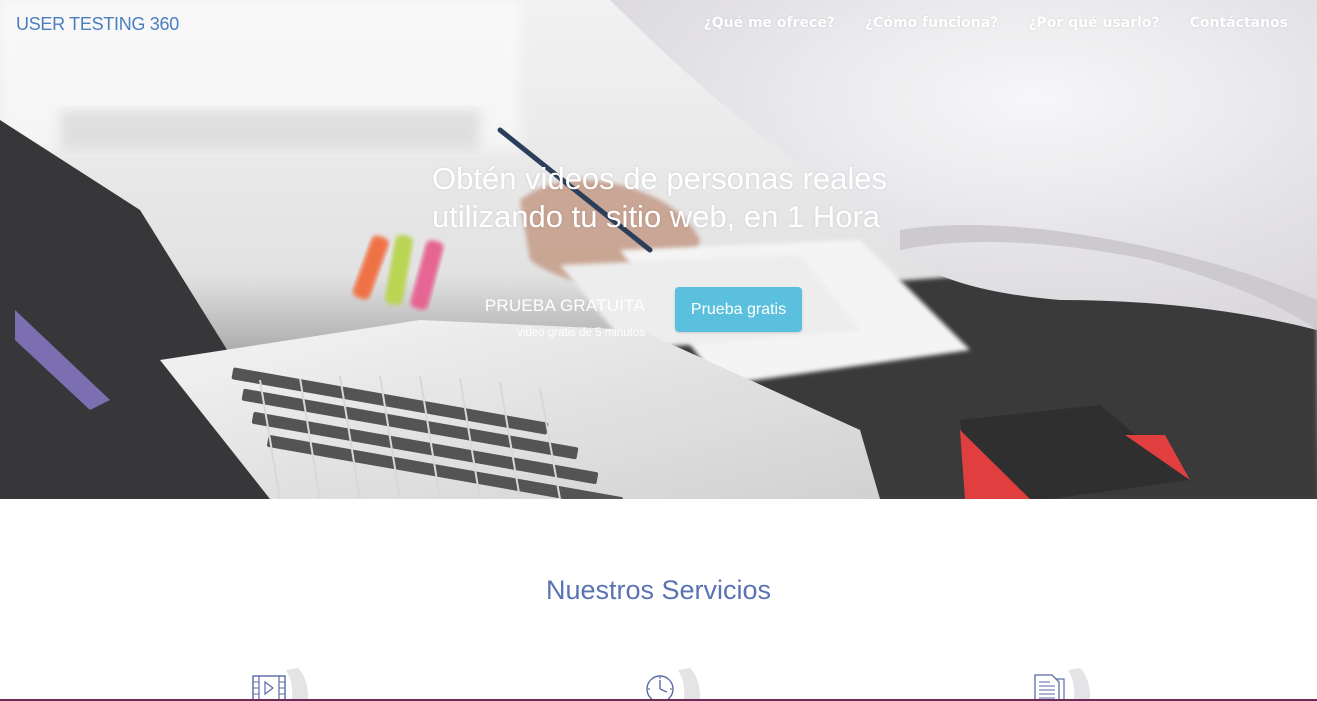 This screenshot has height=701, width=1317. I want to click on site-logo: USER TESTING 360, so click(97, 24).